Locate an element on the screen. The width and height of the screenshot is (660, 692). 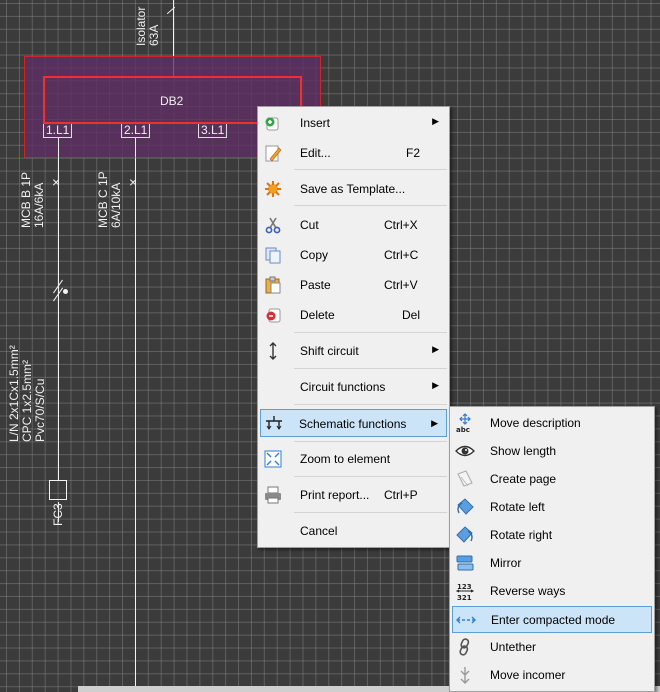
create-page-icon is located at coordinates (465, 479).